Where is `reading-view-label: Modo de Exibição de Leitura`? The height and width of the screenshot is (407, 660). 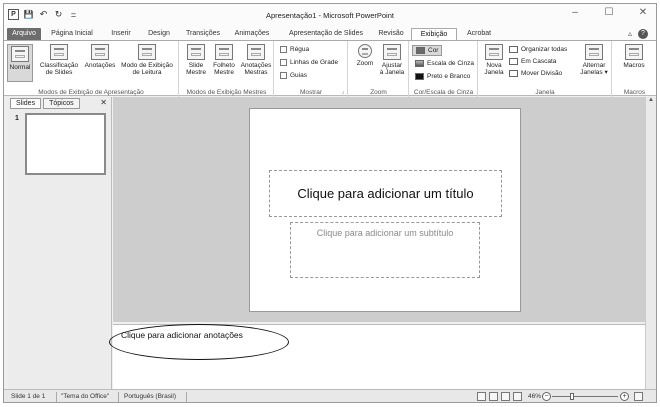 reading-view-label: Modo de Exibição de Leitura is located at coordinates (147, 69).